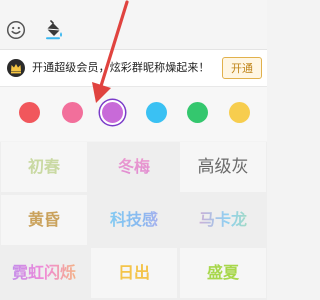 This screenshot has height=300, width=320. Describe the element at coordinates (223, 167) in the screenshot. I see `style-gaojihui: 高级灰` at that location.